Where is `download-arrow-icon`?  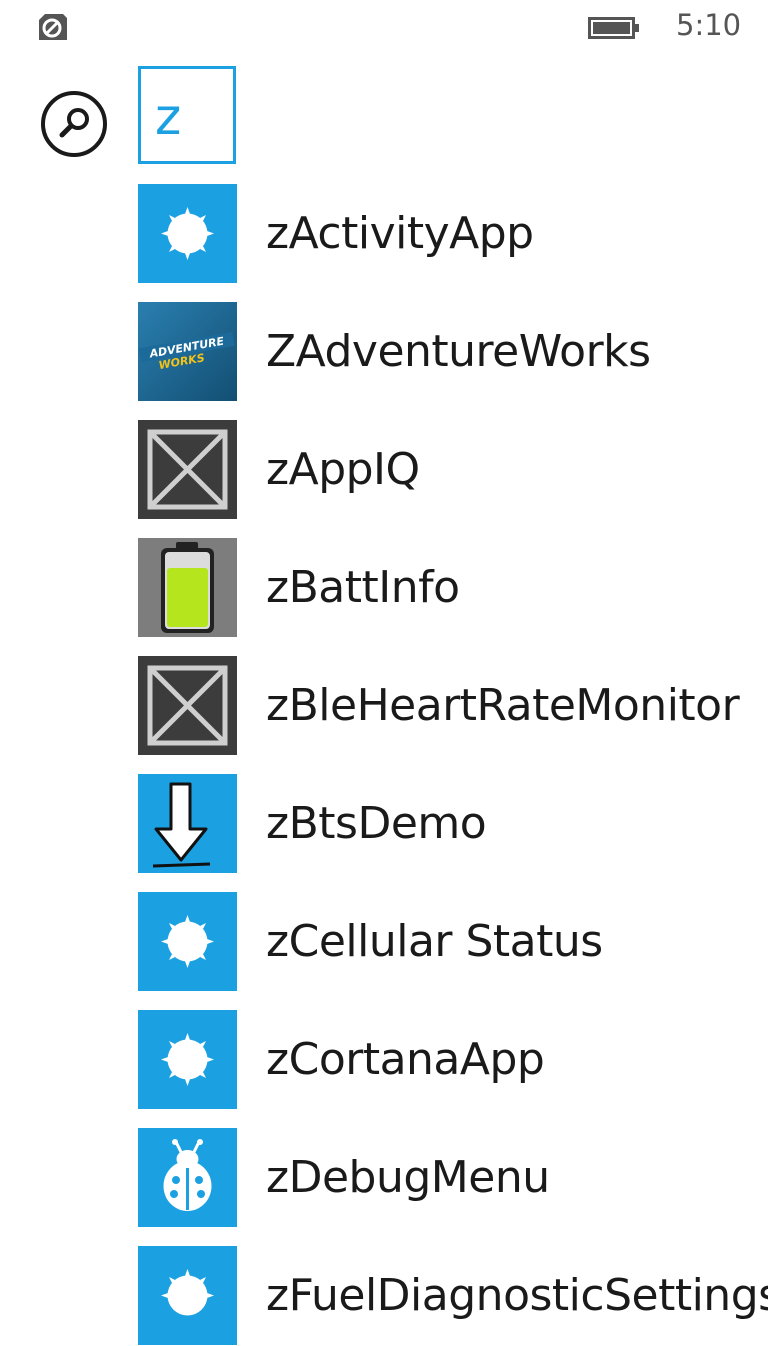 download-arrow-icon is located at coordinates (187, 823).